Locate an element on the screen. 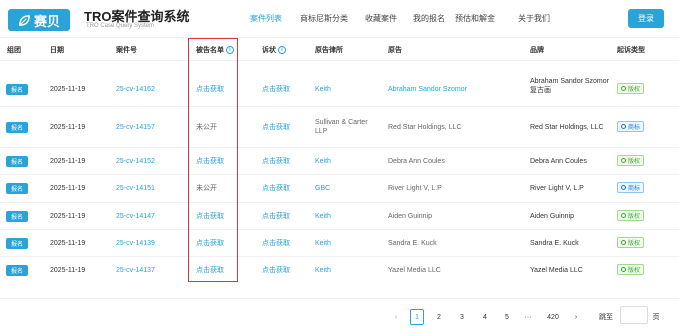 This screenshot has width=679, height=335. brand-cell: River Light V, L.P is located at coordinates (557, 188).